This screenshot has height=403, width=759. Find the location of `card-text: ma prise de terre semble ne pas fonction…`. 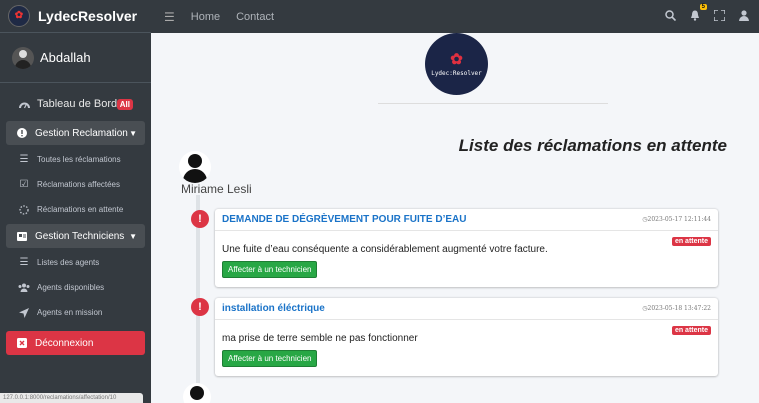

card-text: ma prise de terre semble ne pas fonction… is located at coordinates (320, 338).